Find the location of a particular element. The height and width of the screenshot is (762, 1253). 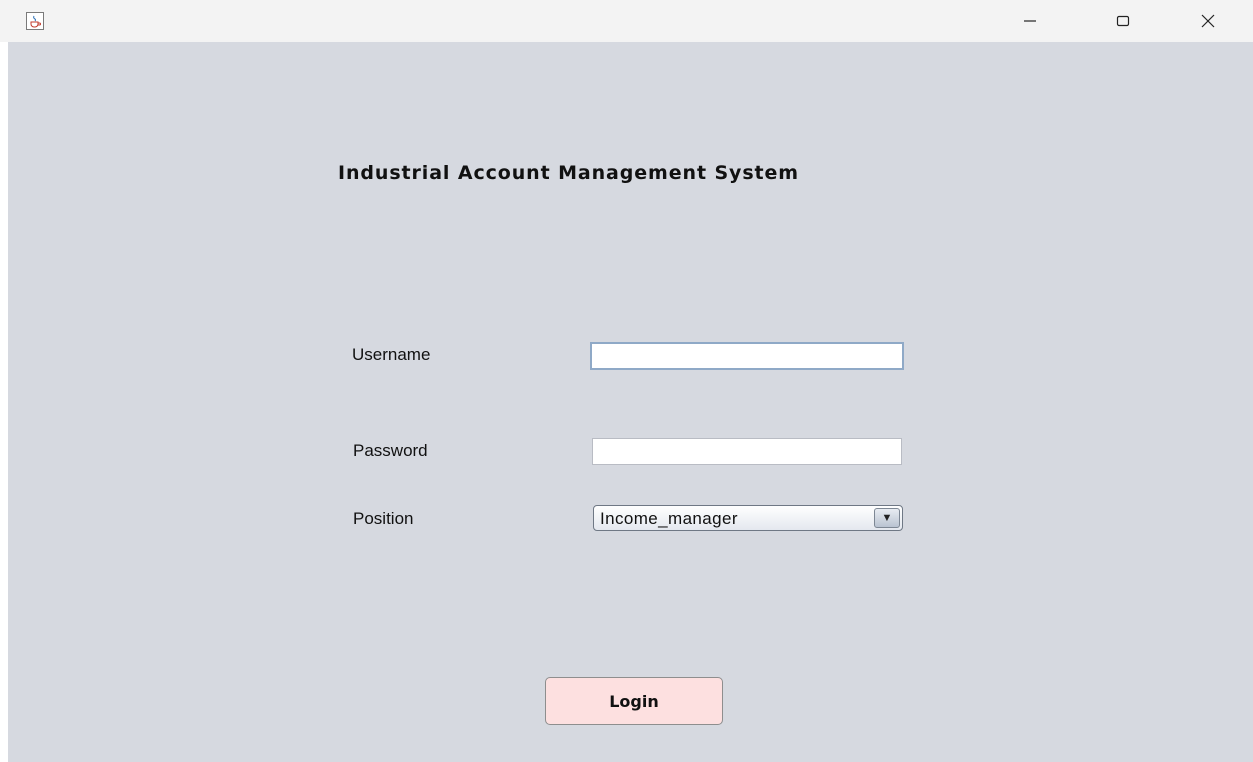

page-title: Industrial Account Management System is located at coordinates (568, 173).